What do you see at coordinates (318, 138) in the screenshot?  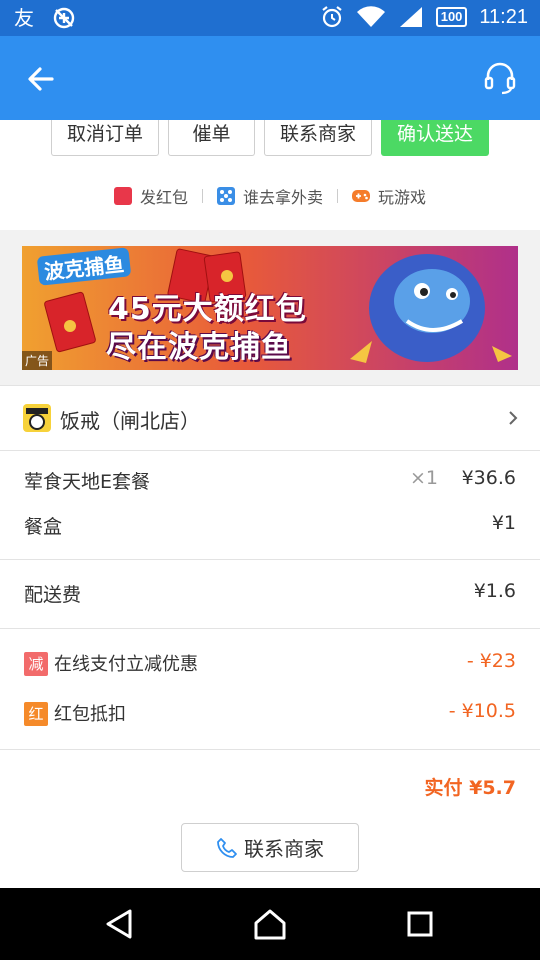 I see `contact-merchant-top-button: 联系商家` at bounding box center [318, 138].